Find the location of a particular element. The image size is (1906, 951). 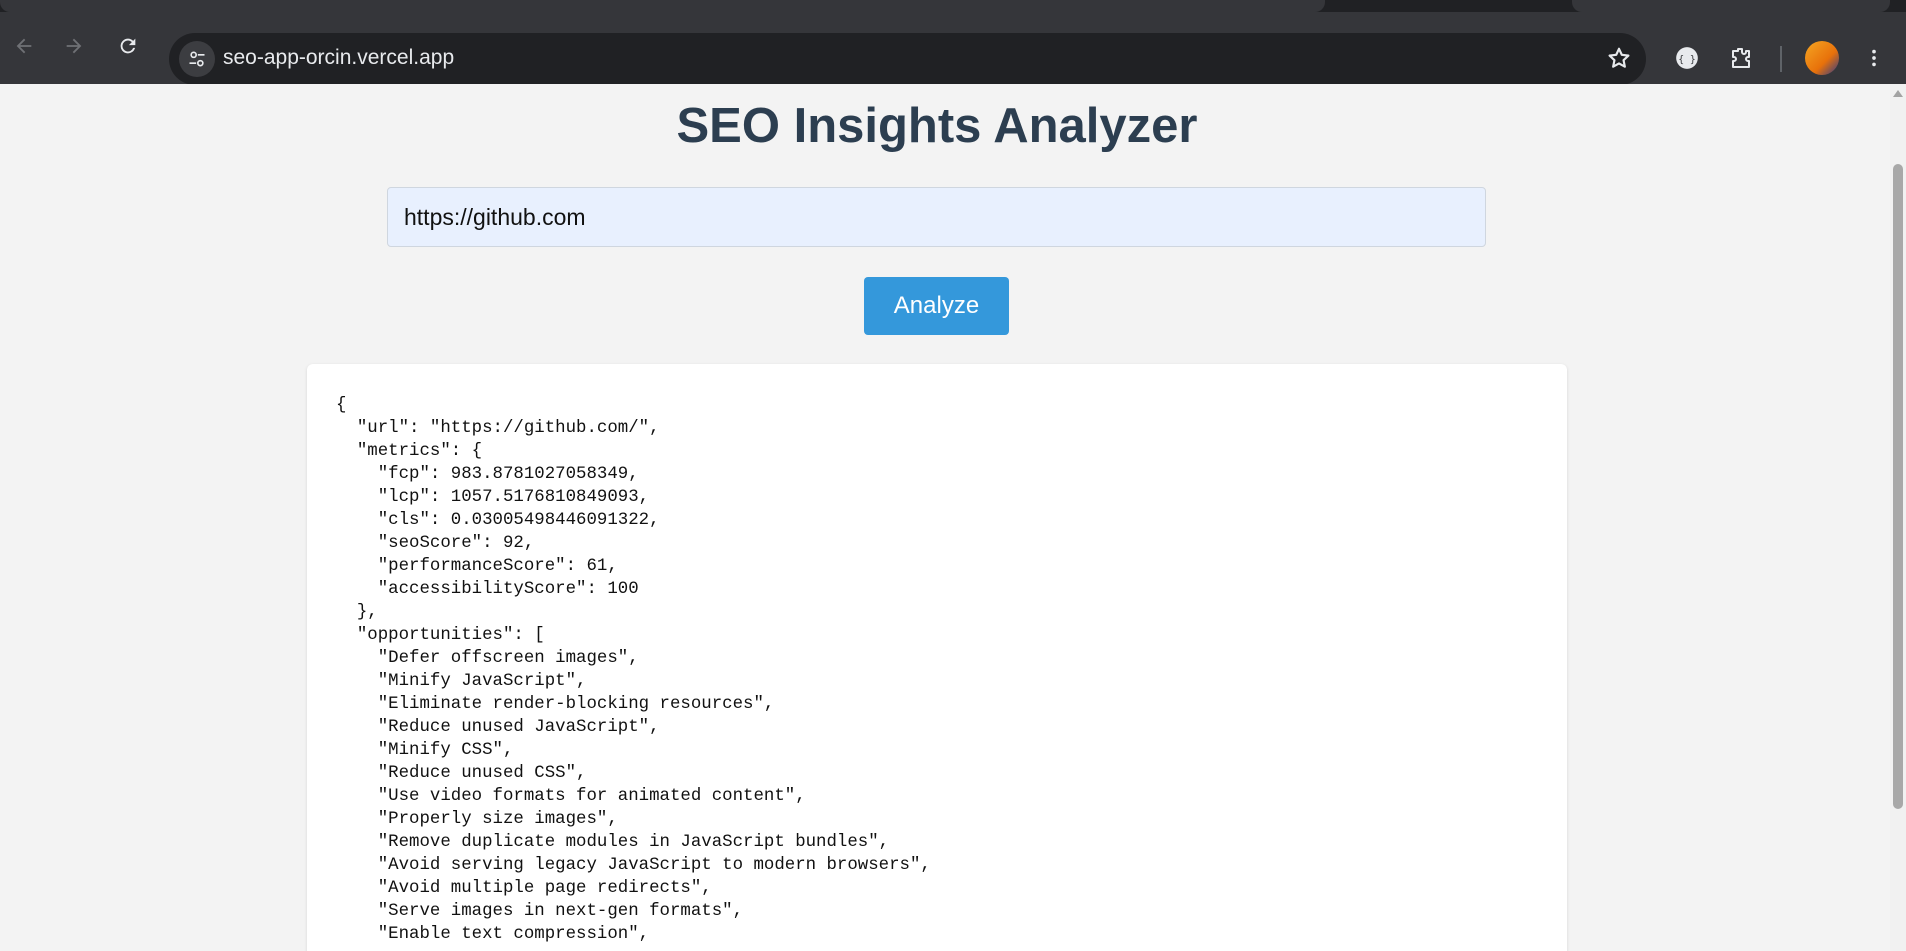

result-line: { is located at coordinates (341, 405).